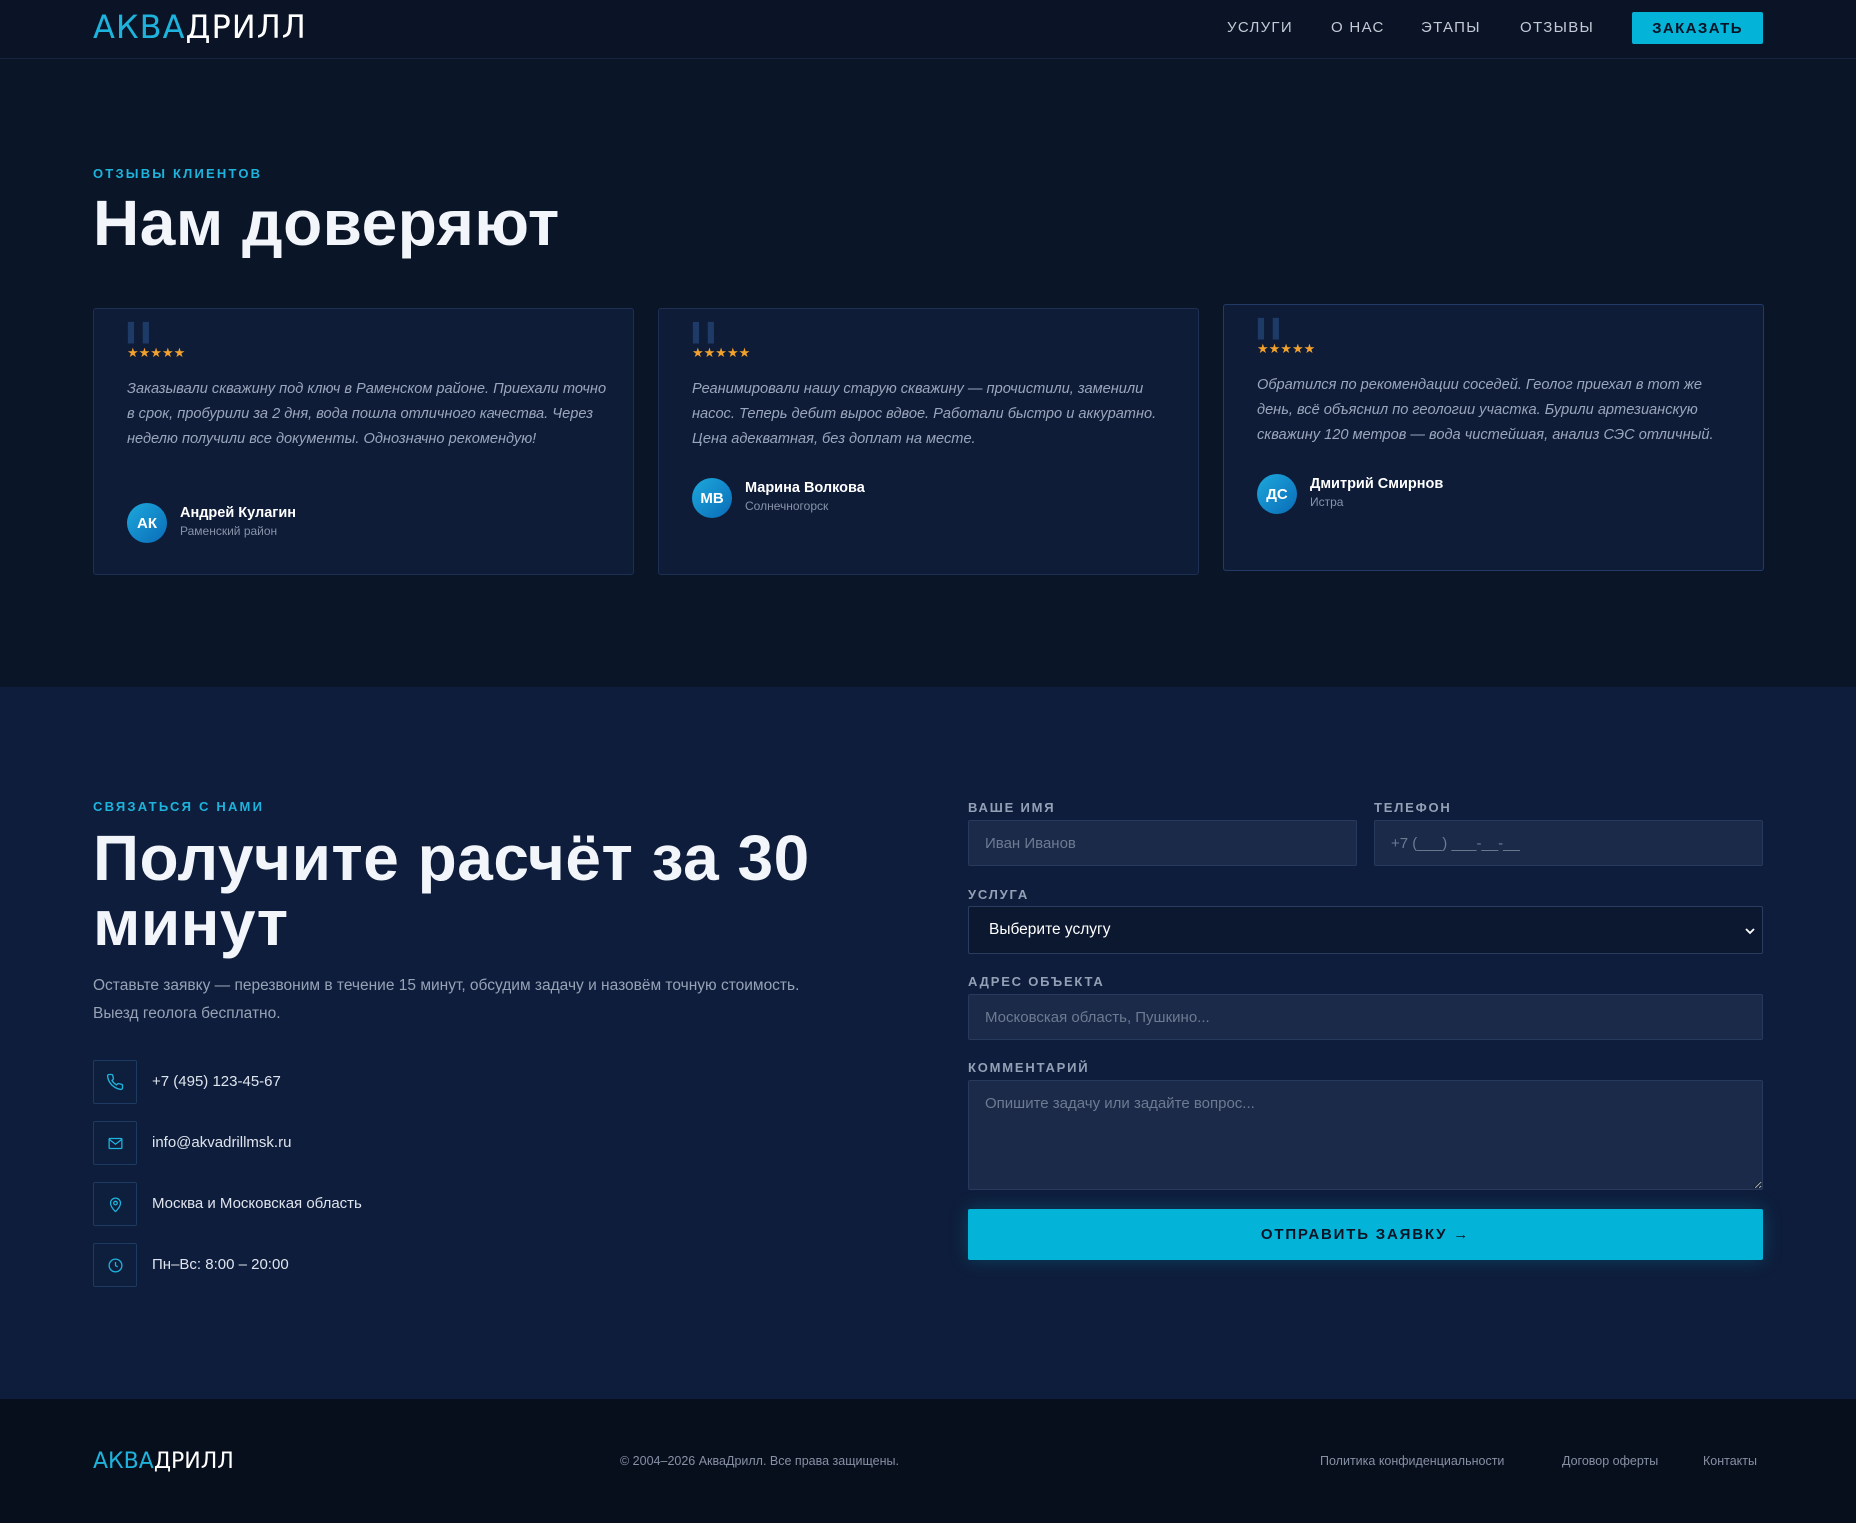  What do you see at coordinates (1260, 27) in the screenshot?
I see `nav-services: УСЛУГИ` at bounding box center [1260, 27].